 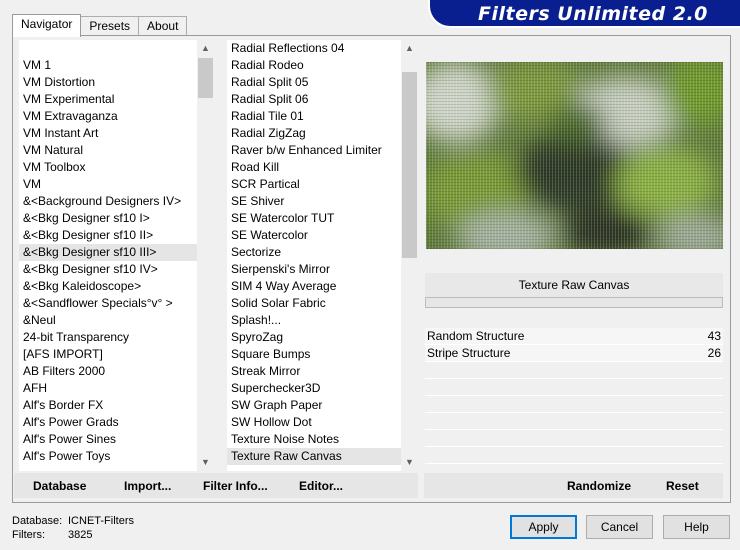 I want to click on apply-button: Apply, so click(x=543, y=527).